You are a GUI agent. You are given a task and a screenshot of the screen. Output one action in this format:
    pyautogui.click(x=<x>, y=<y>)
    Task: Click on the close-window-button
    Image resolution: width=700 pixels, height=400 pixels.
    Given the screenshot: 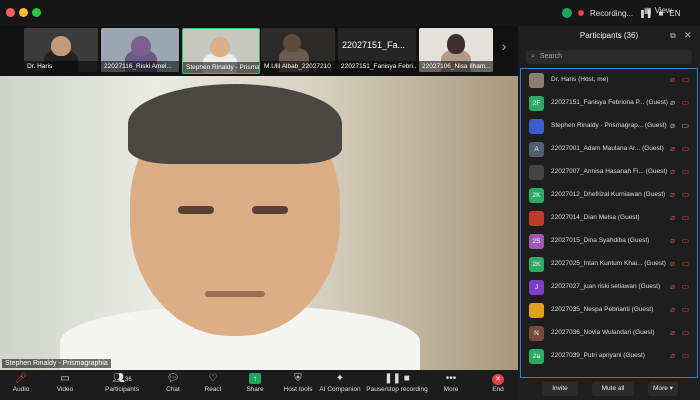 What is the action you would take?
    pyautogui.click(x=10, y=12)
    